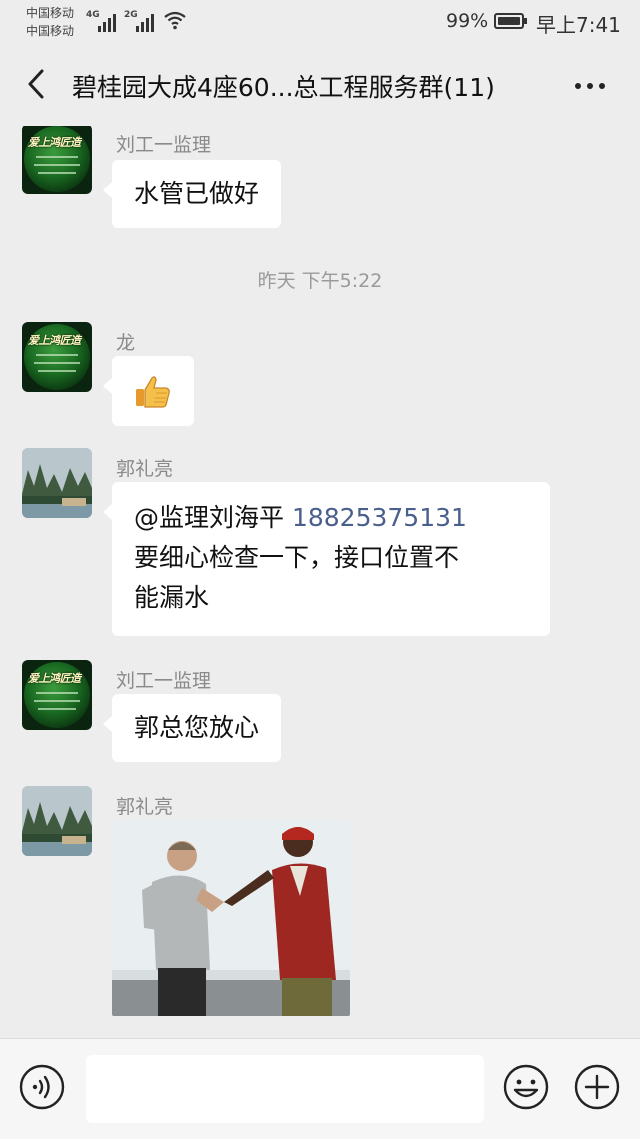  I want to click on battery-icon, so click(509, 21).